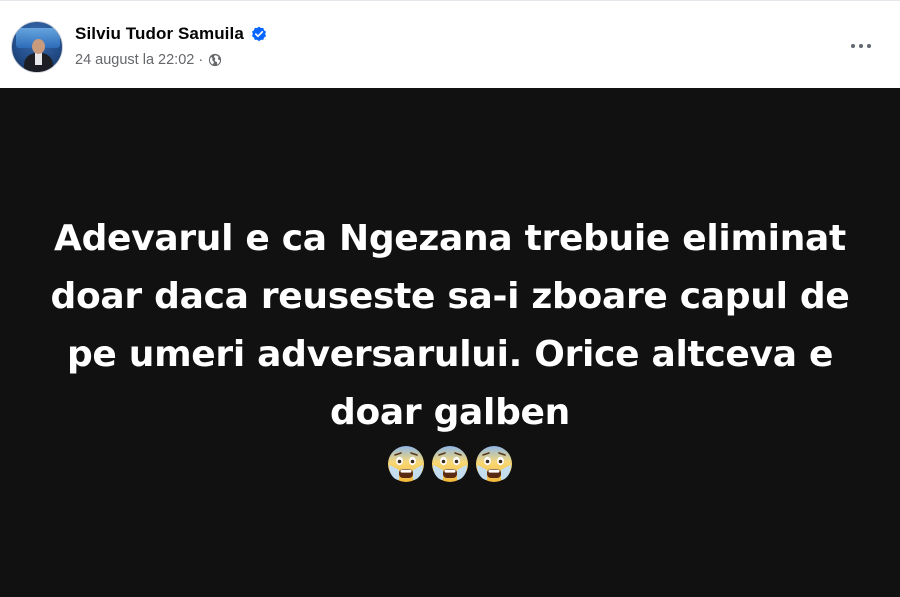  I want to click on post-timestamp: 24 august la 22:02, so click(134, 60).